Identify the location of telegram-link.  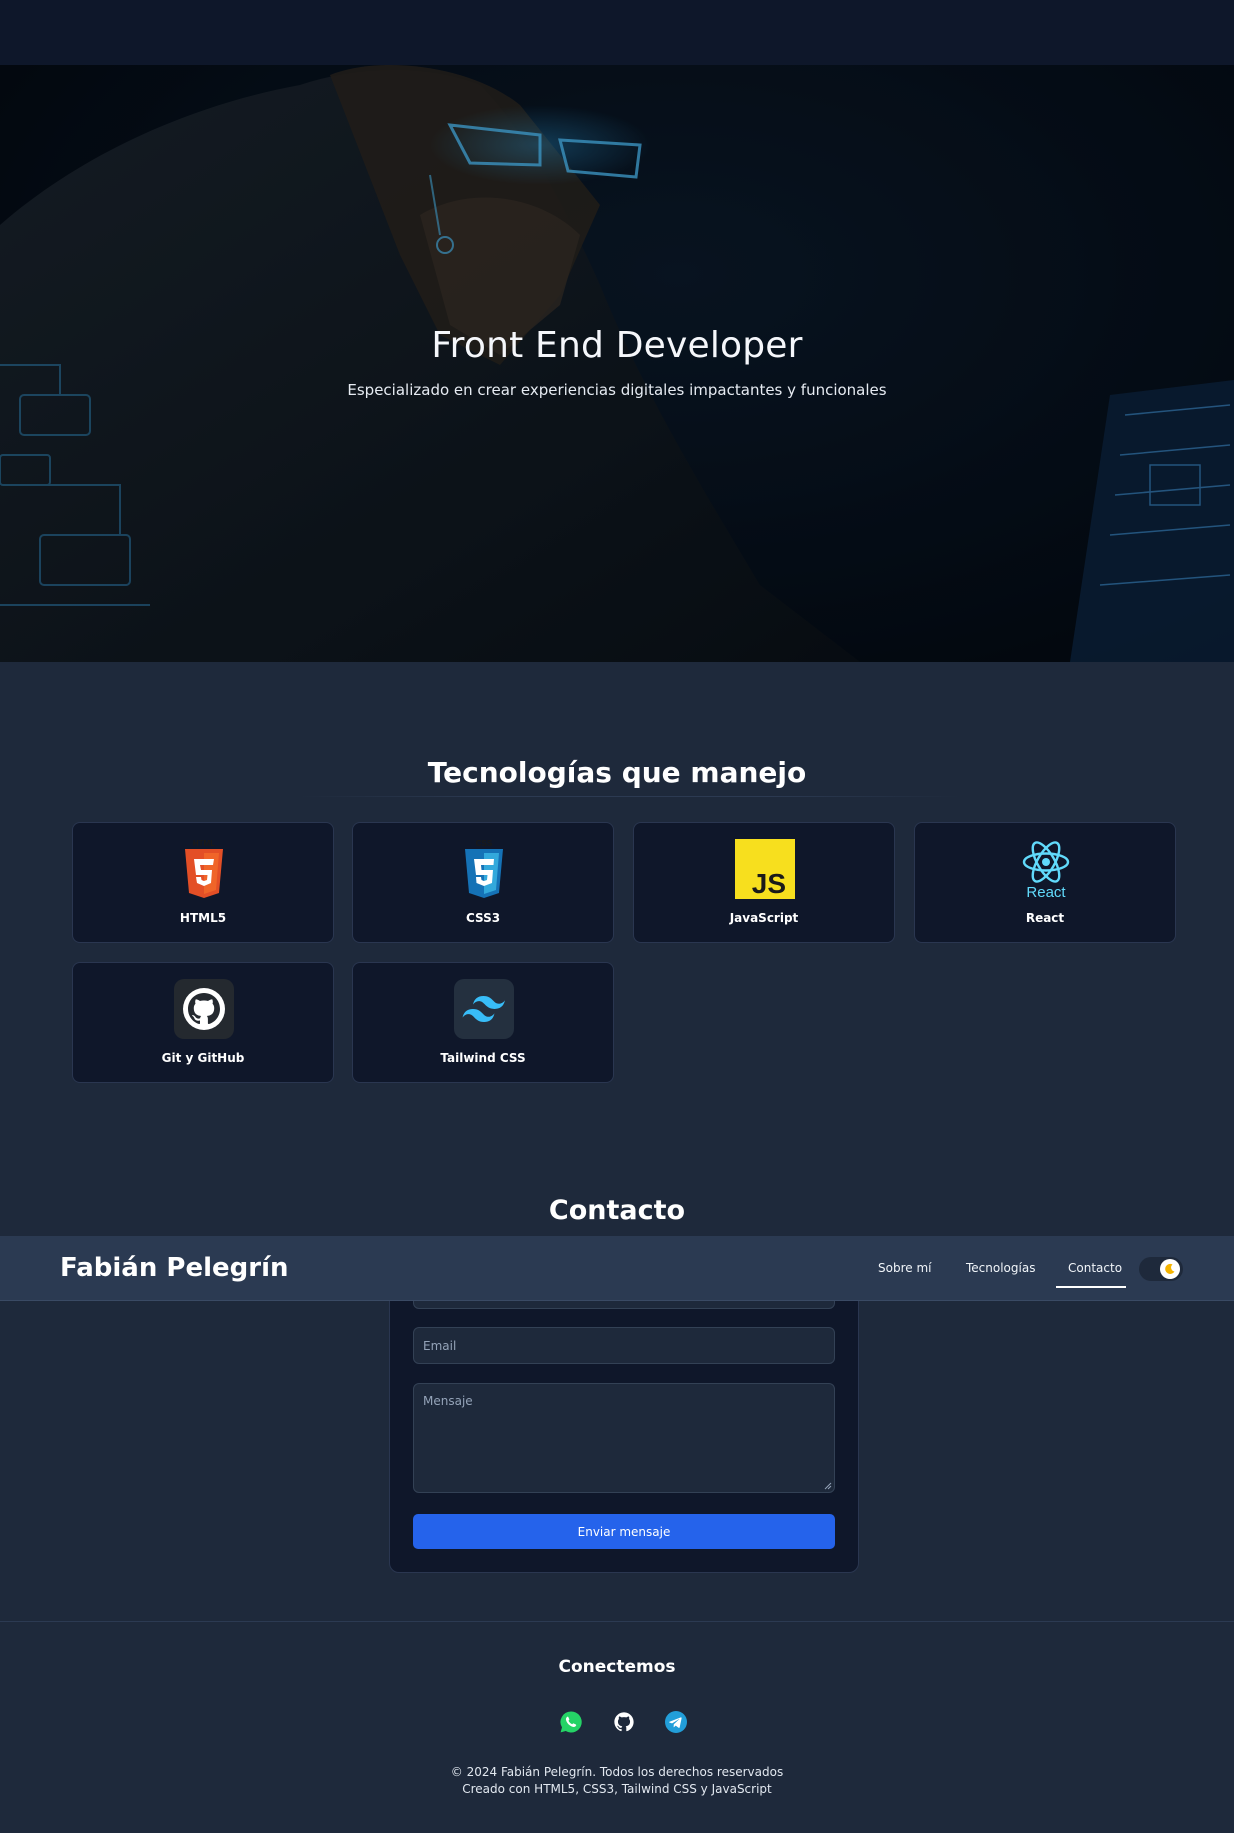
(676, 1722).